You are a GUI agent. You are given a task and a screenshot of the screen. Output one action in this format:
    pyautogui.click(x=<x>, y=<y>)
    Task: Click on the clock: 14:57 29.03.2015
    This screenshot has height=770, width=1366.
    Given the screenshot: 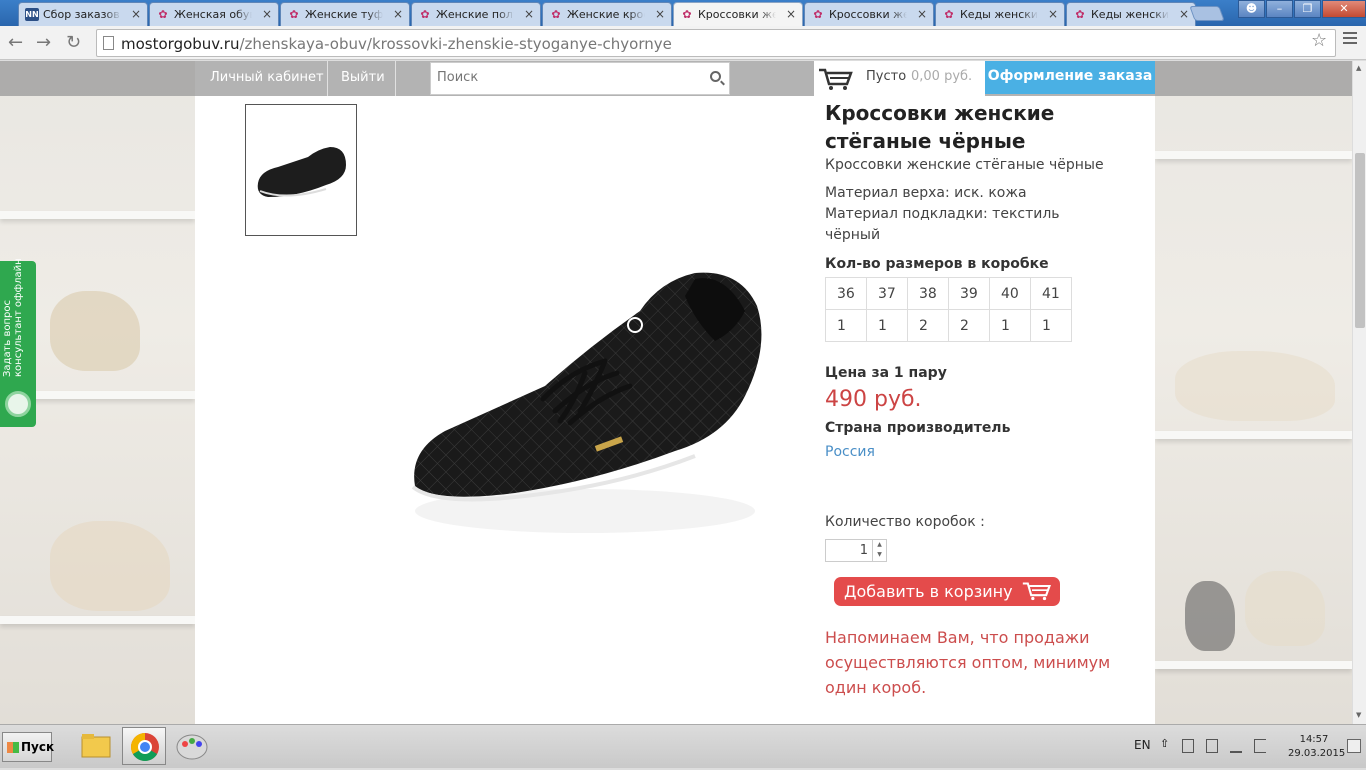 What is the action you would take?
    pyautogui.click(x=1317, y=747)
    